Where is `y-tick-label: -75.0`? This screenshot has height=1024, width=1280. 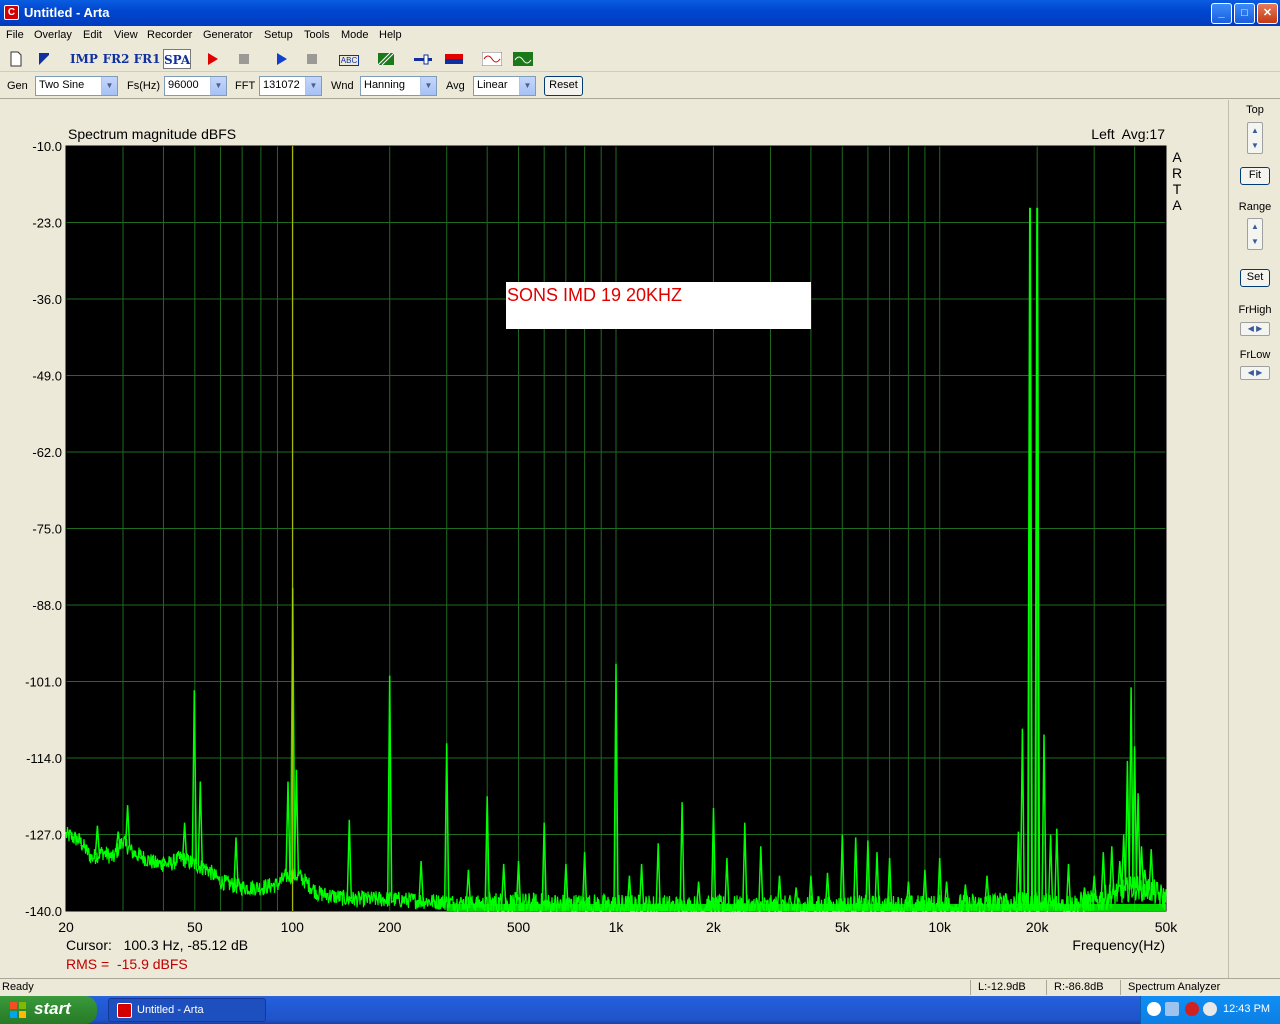 y-tick-label: -75.0 is located at coordinates (47, 529).